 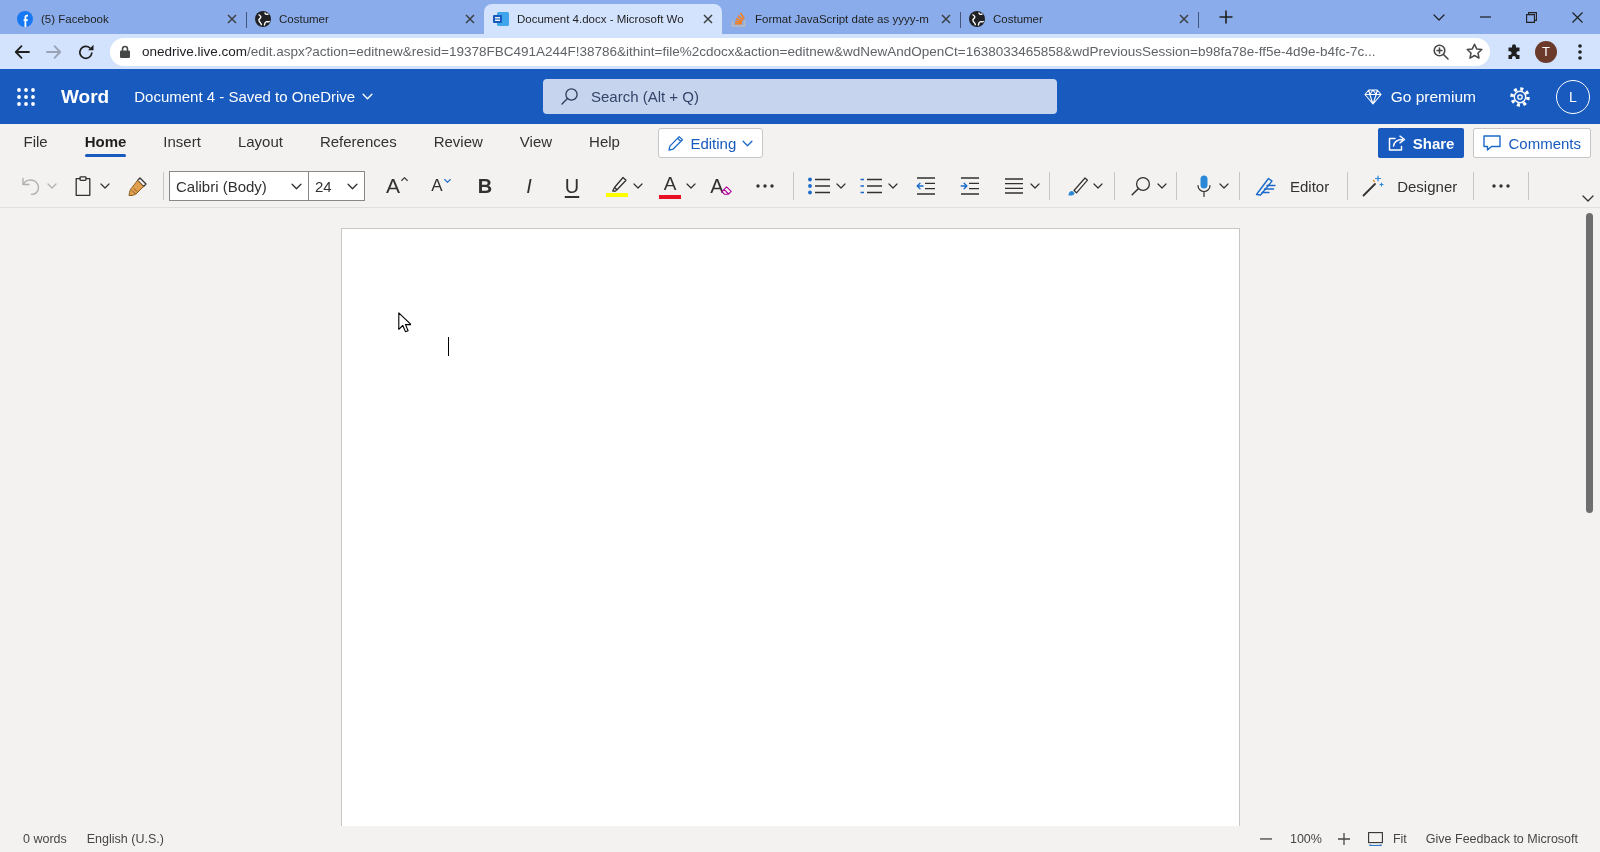 What do you see at coordinates (1589, 363) in the screenshot?
I see `scrollbar` at bounding box center [1589, 363].